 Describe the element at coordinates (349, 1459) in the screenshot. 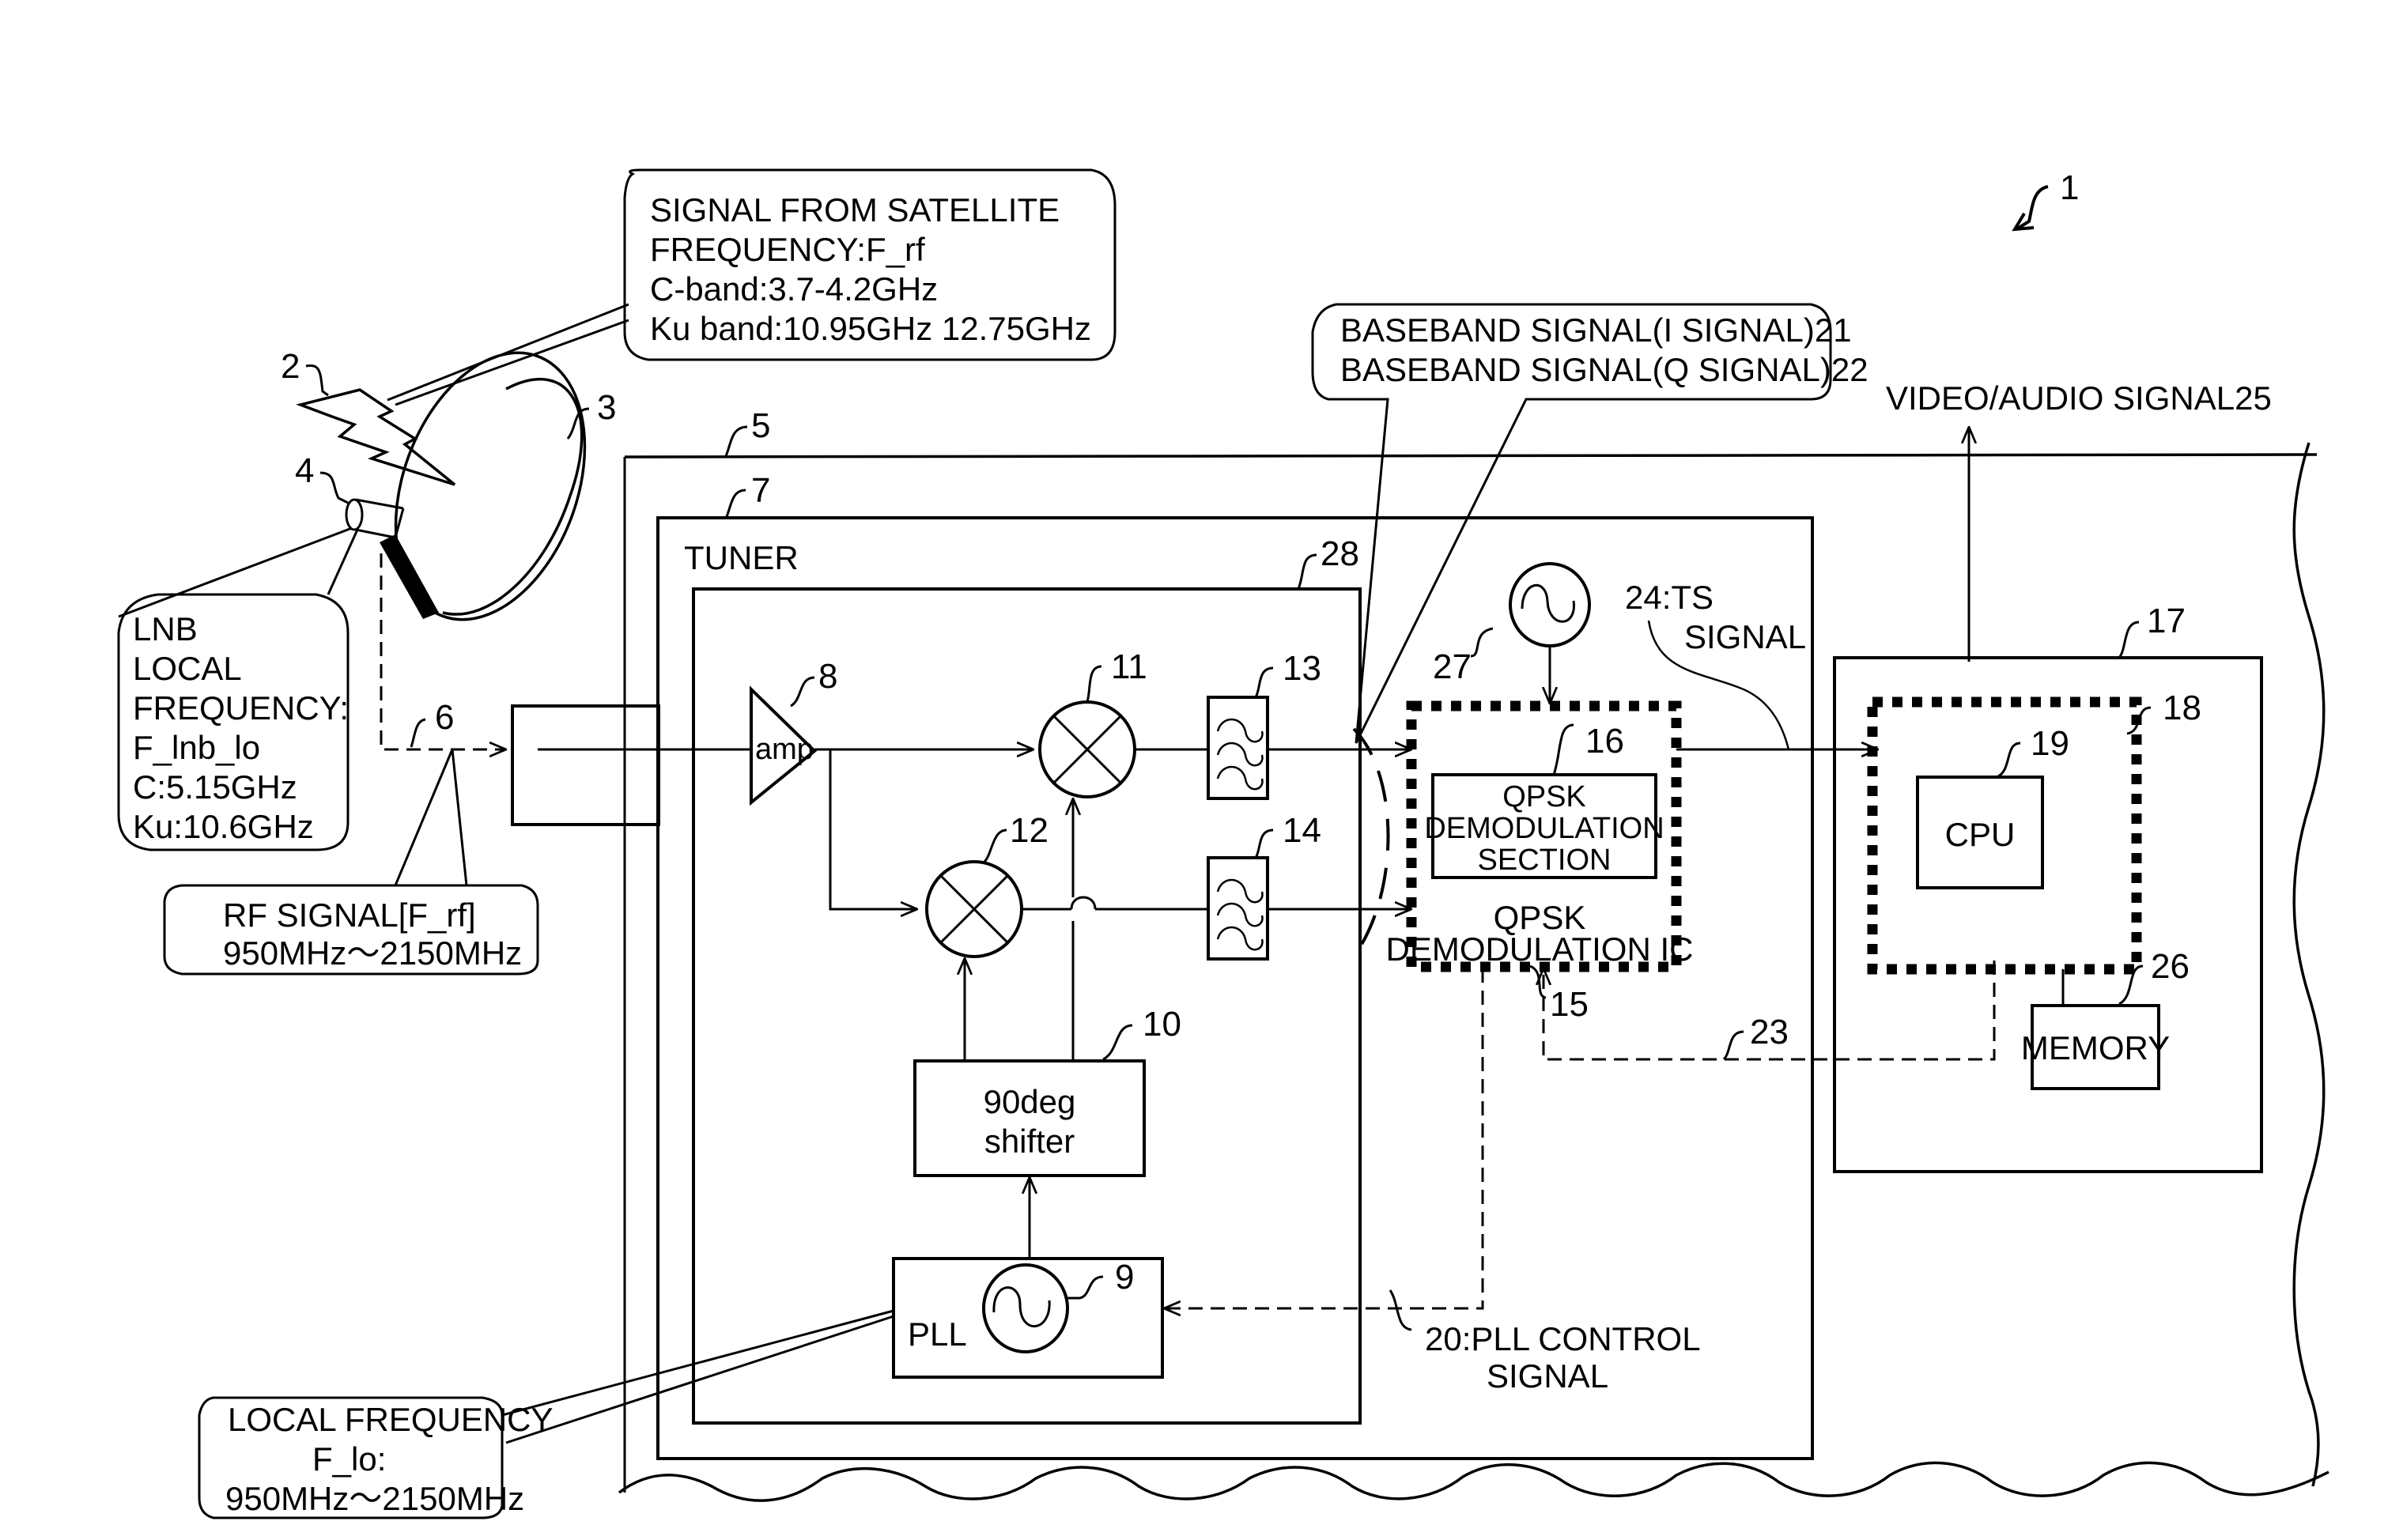

I see `local-freq-callout-line-2: F_lo:` at that location.